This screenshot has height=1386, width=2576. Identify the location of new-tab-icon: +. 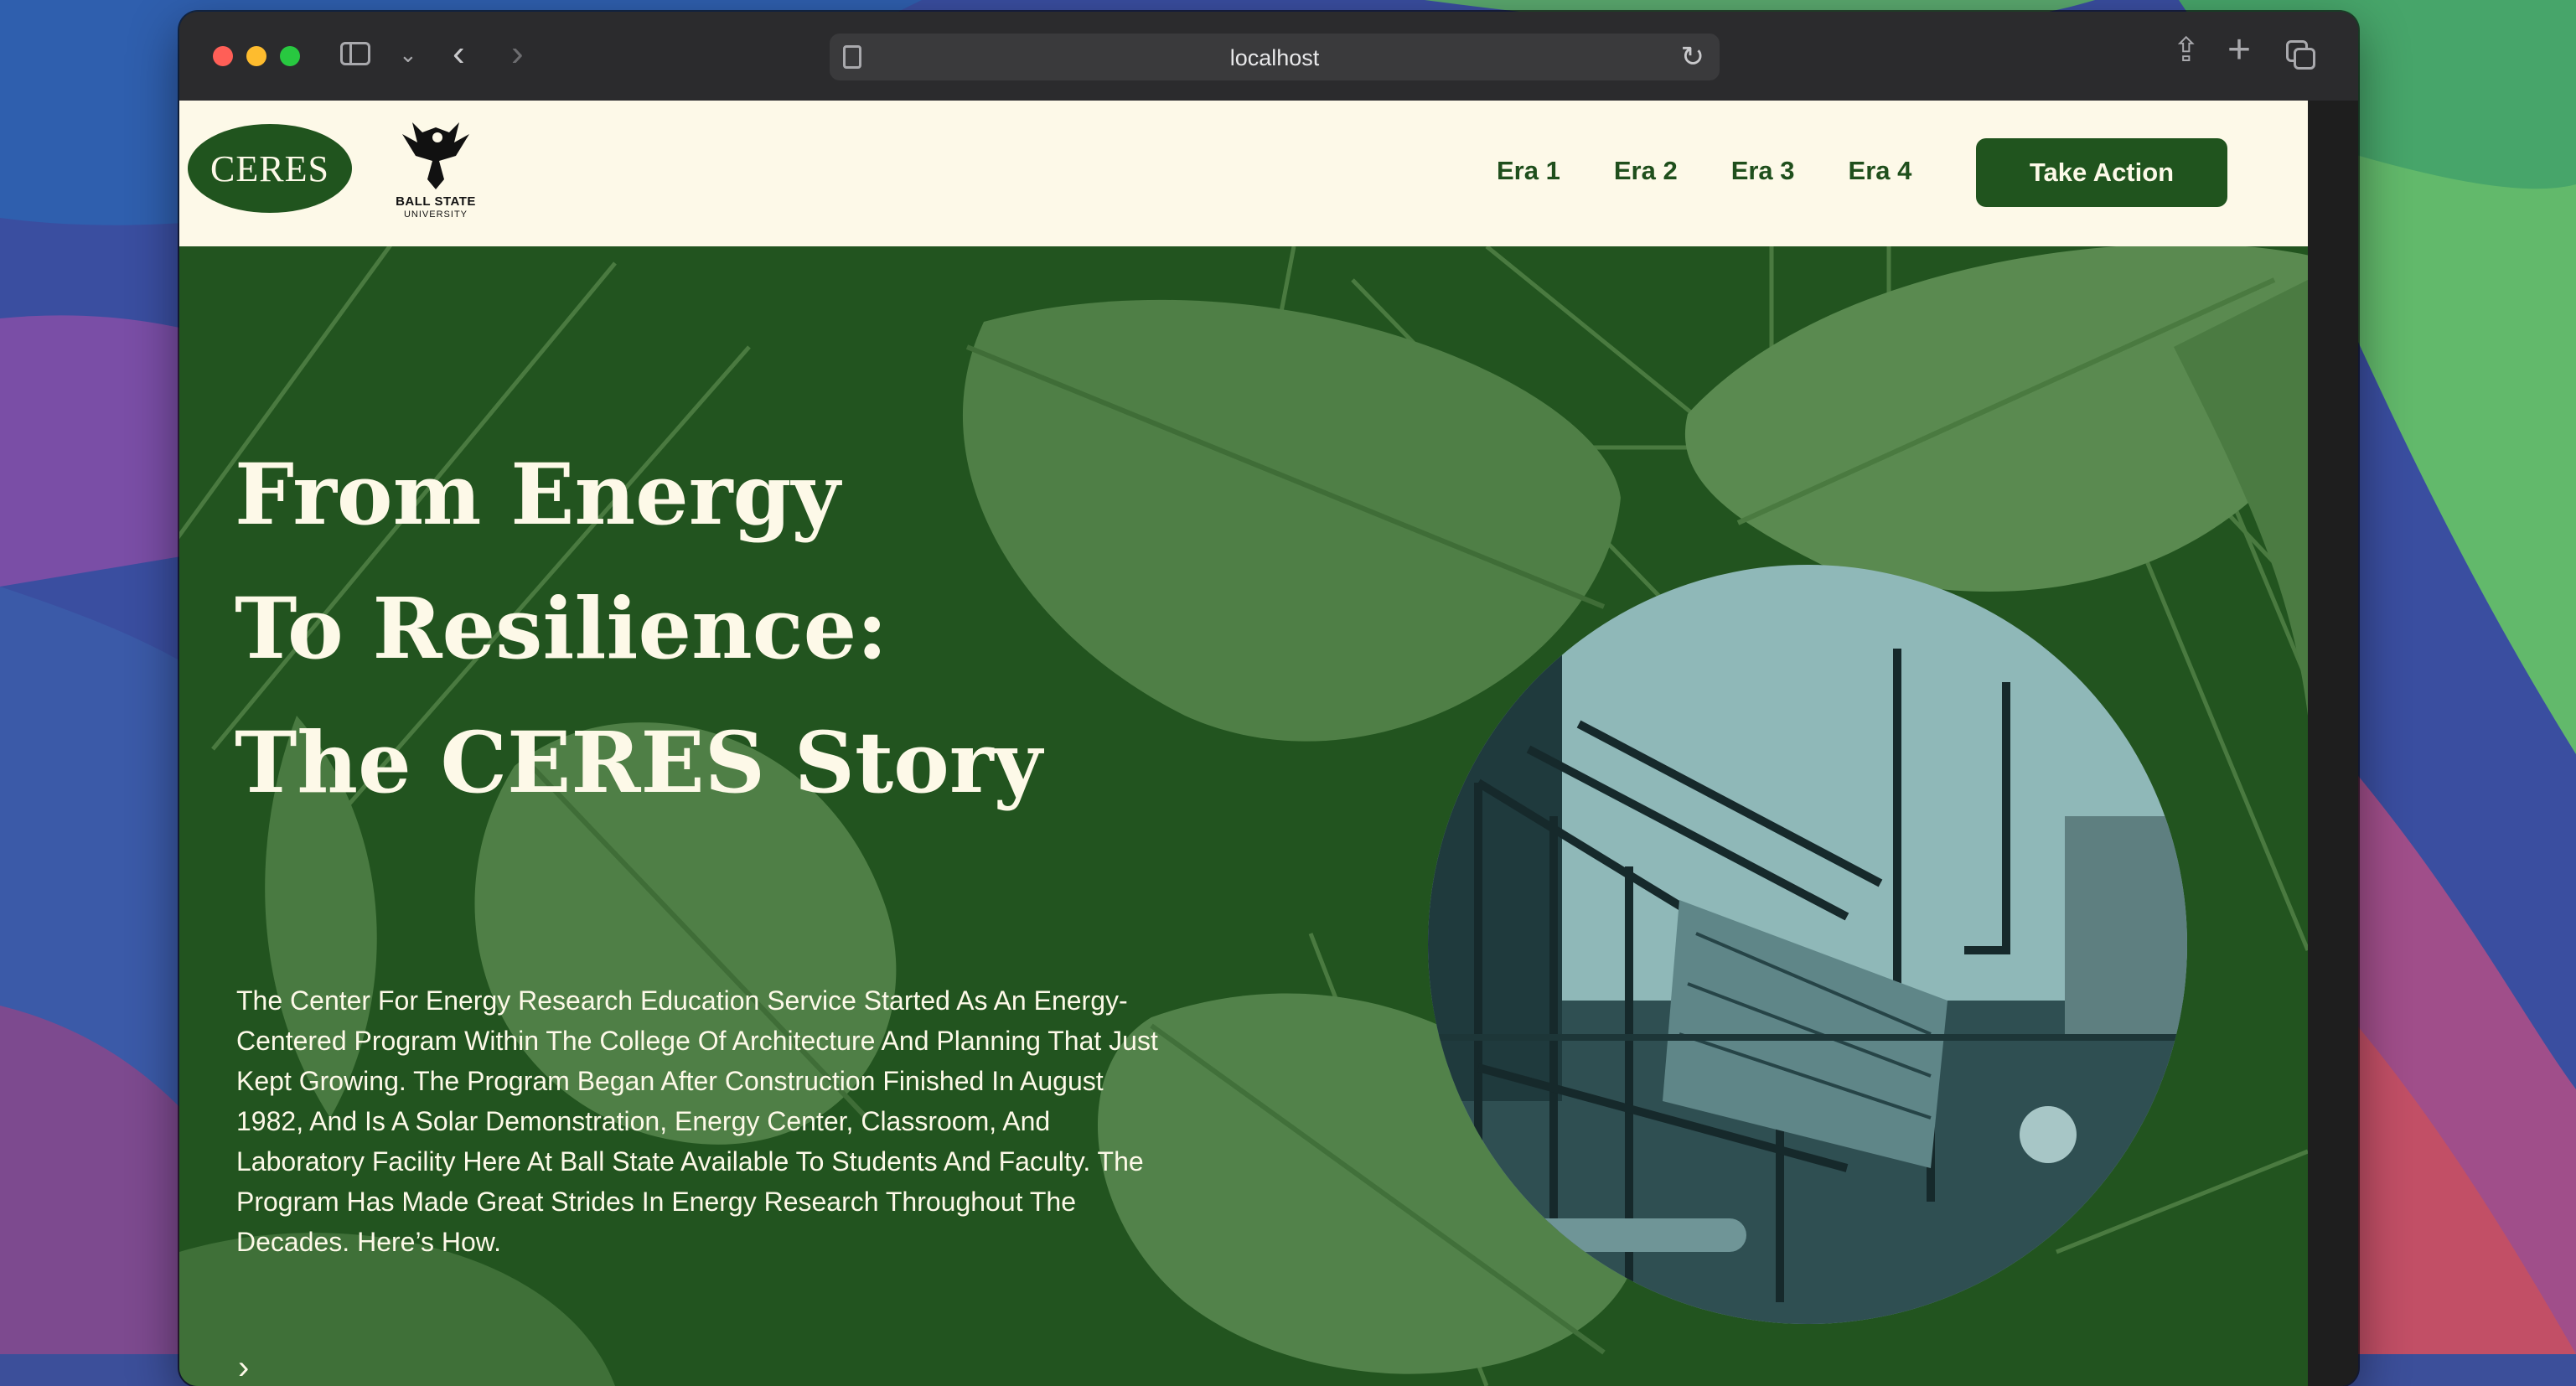
(2239, 50).